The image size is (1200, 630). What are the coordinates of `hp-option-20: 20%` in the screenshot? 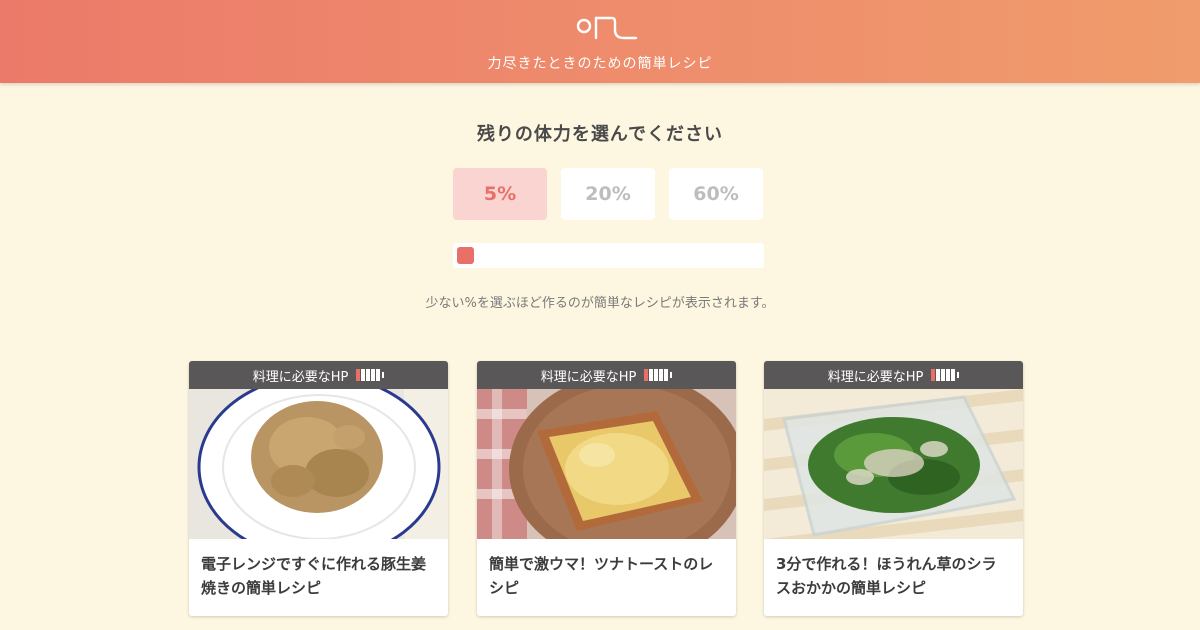 It's located at (608, 194).